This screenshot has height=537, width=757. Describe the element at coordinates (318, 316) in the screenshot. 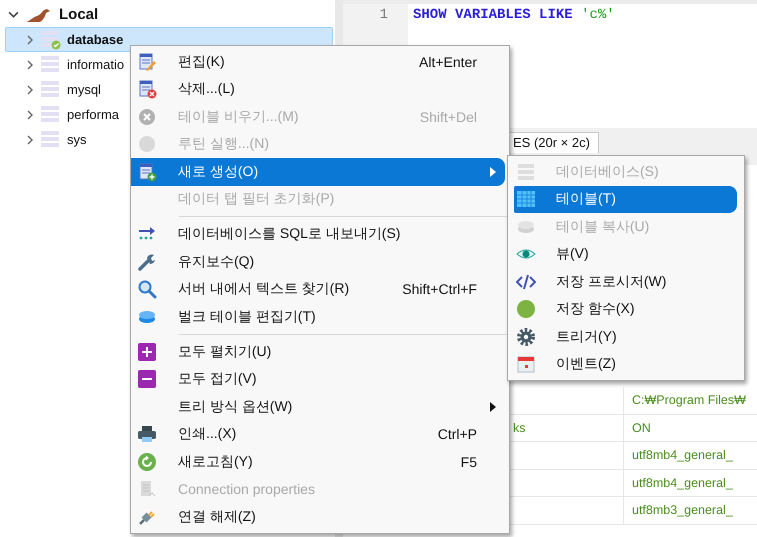

I see `menu-item: 벌크 테이블 편집기(T)` at that location.